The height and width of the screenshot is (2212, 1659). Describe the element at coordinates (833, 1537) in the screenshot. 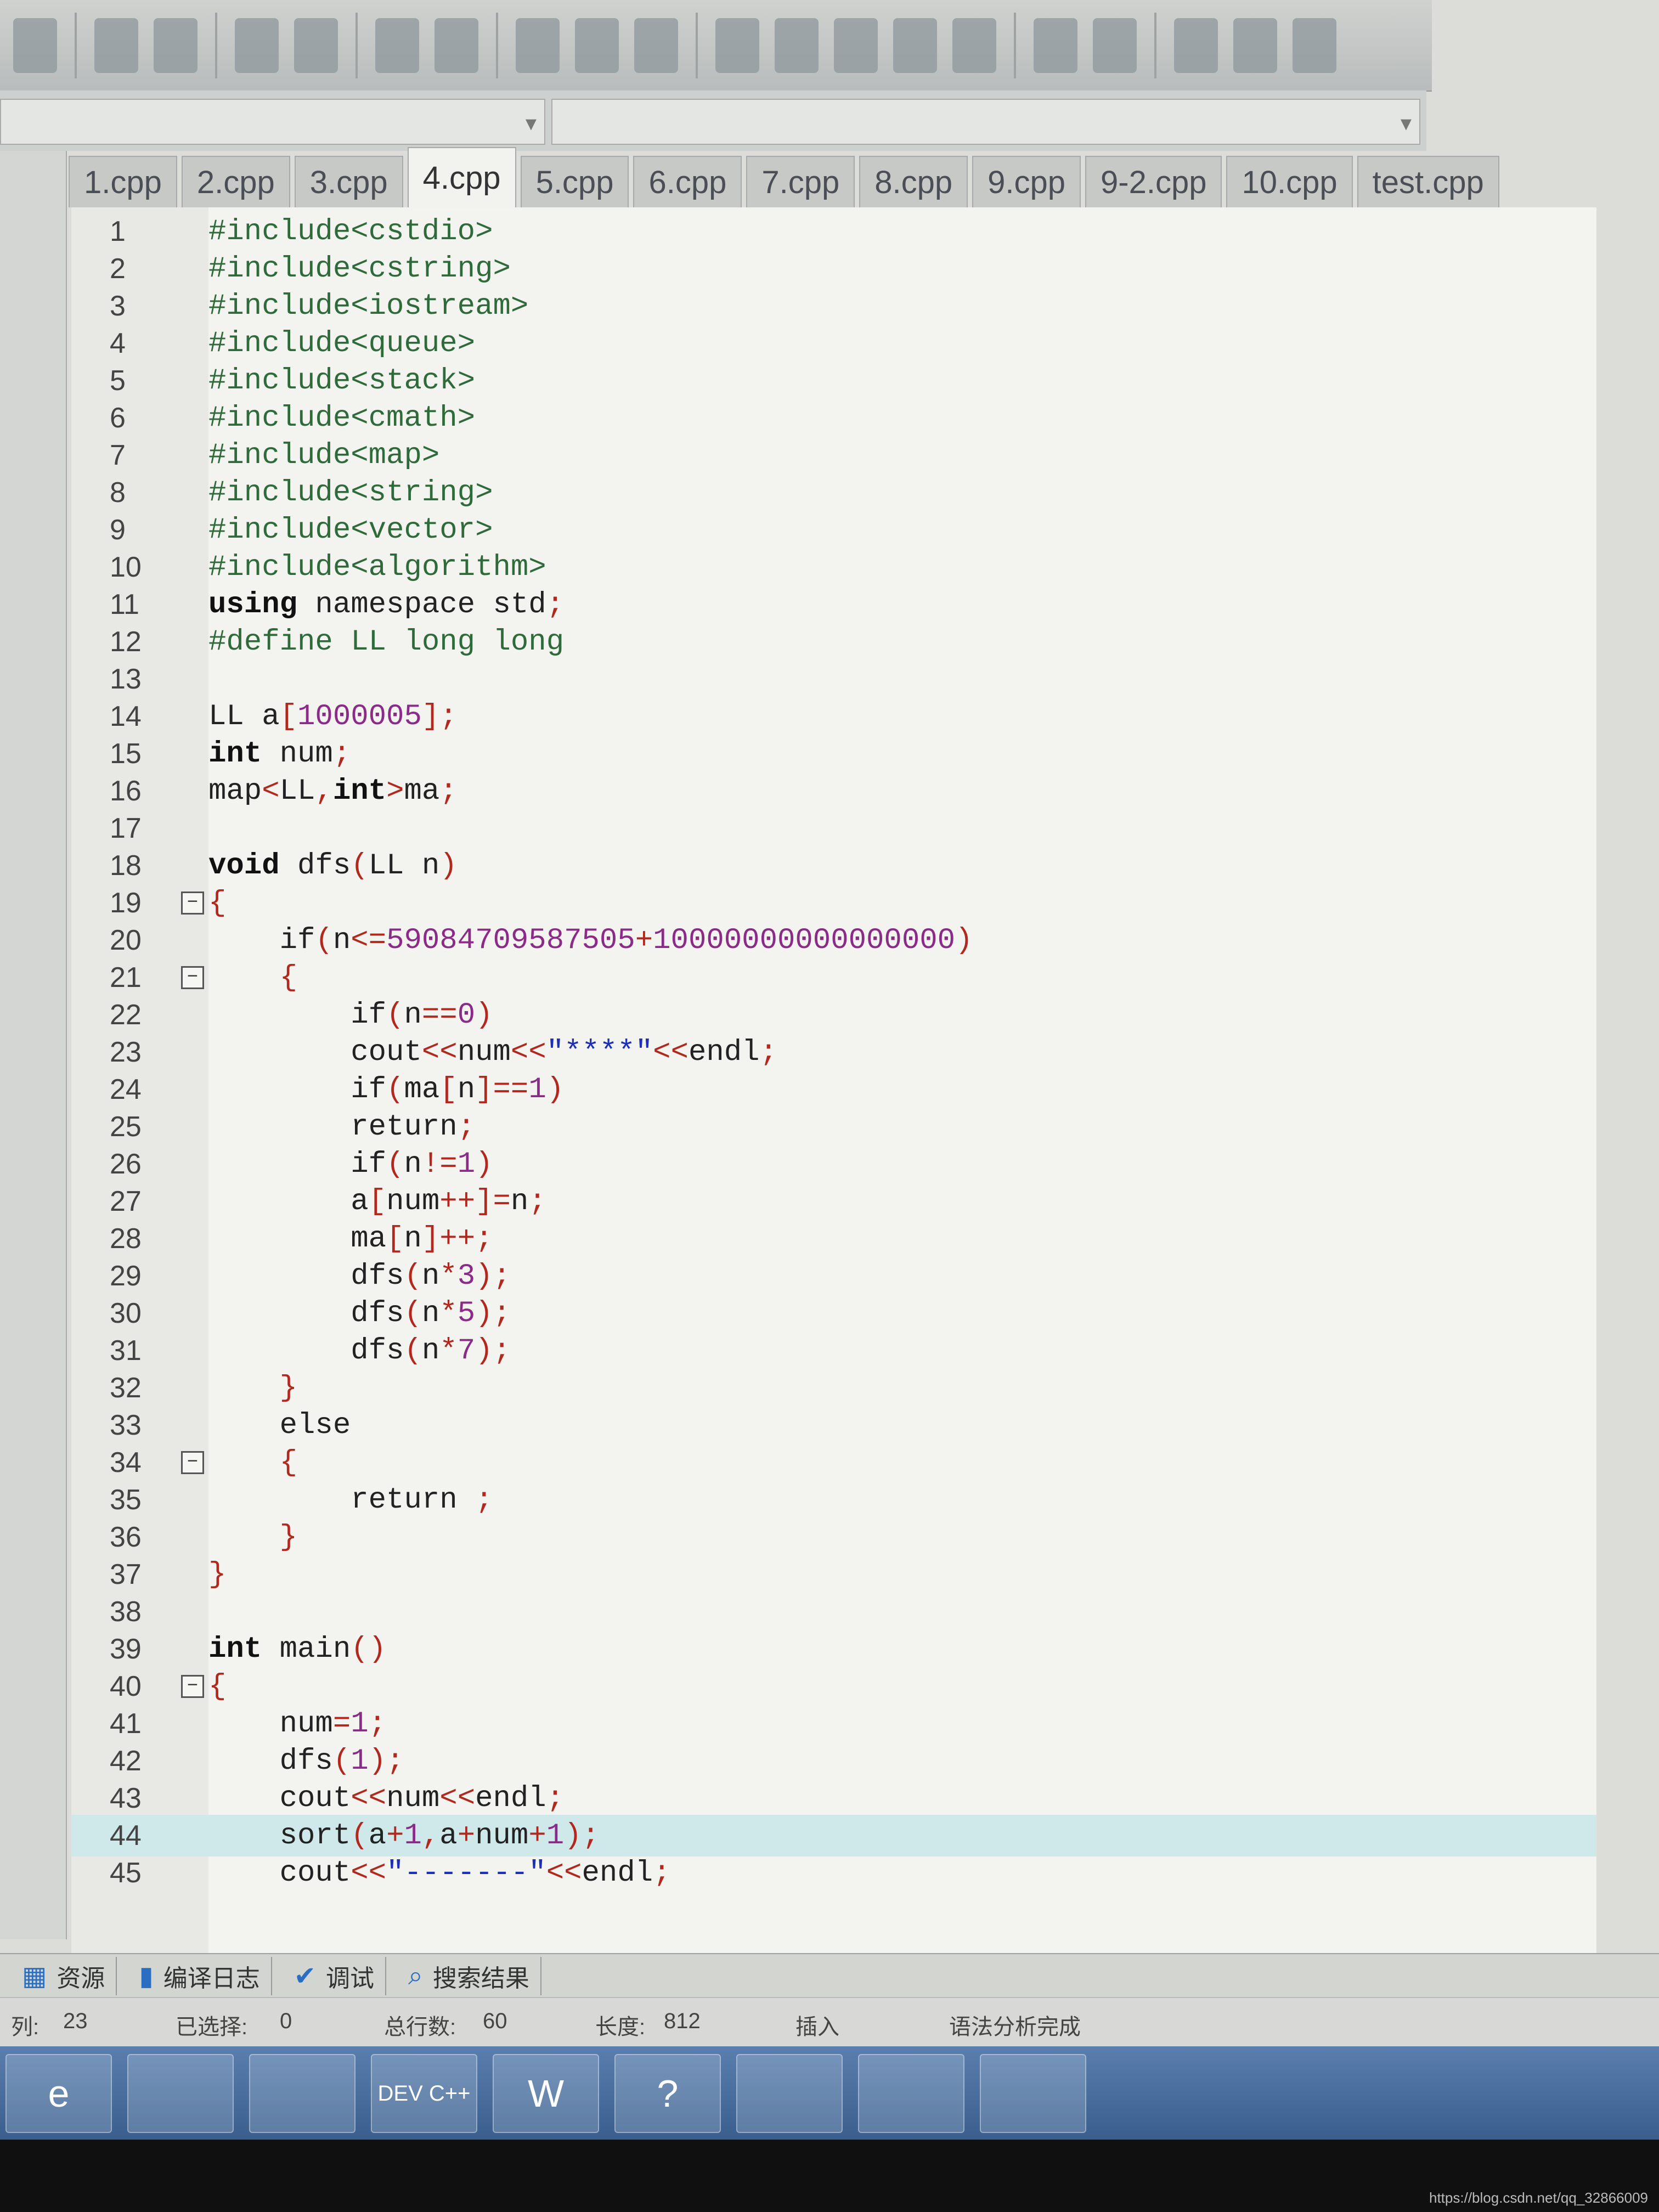

I see `code-line: 36 }` at that location.